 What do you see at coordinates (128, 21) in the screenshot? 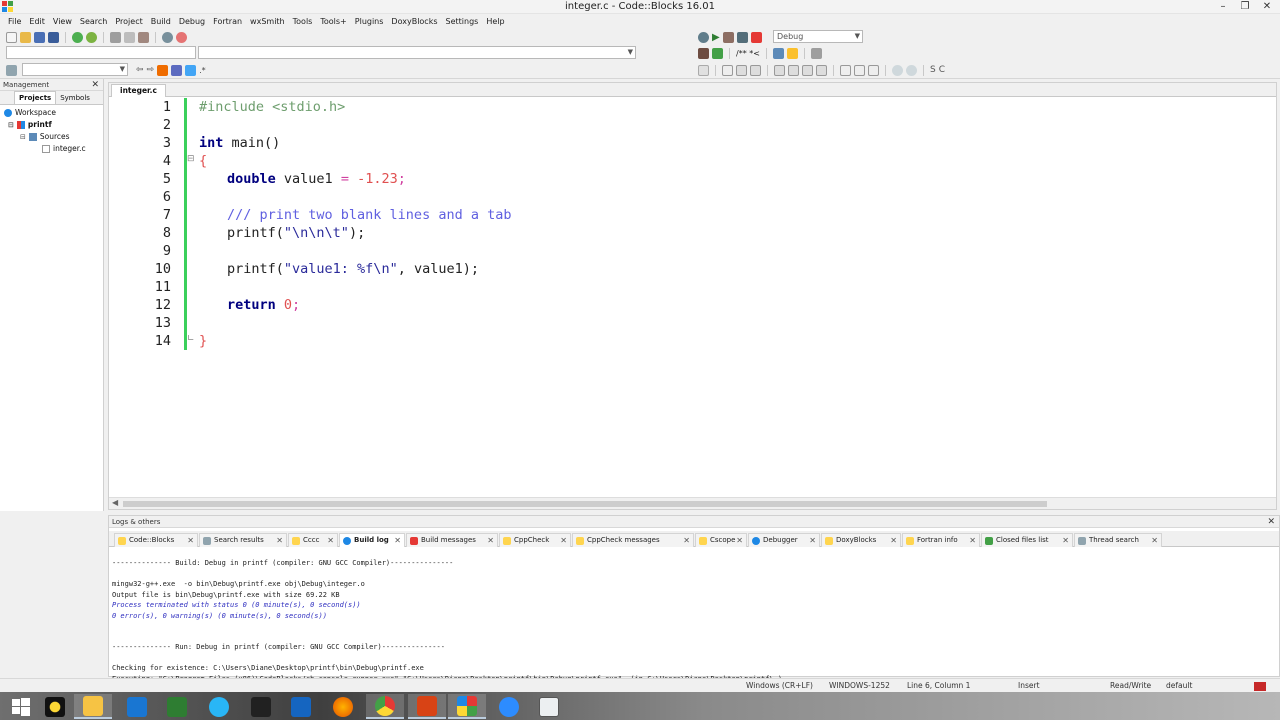
I see `menu-project: Project` at bounding box center [128, 21].